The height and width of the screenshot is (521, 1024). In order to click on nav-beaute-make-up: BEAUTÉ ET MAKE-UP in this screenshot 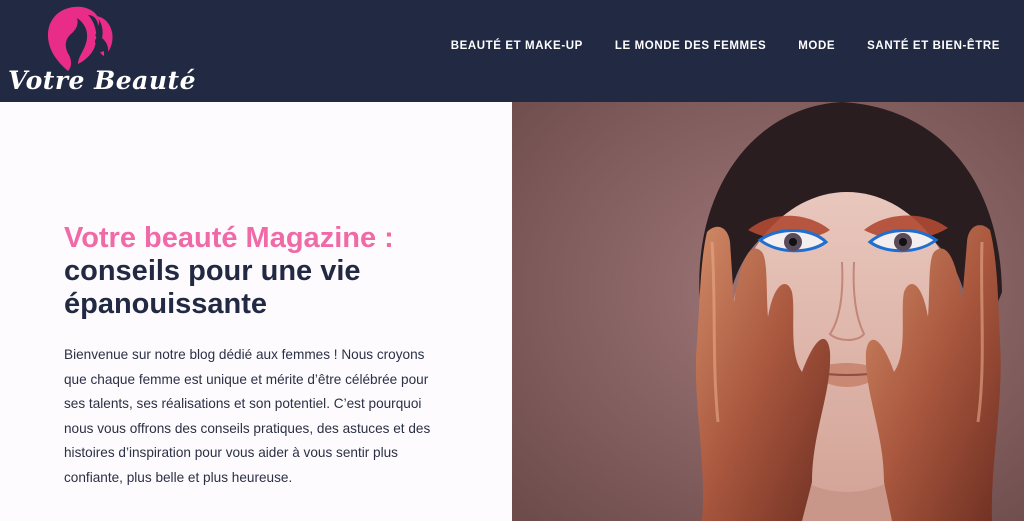, I will do `click(517, 46)`.